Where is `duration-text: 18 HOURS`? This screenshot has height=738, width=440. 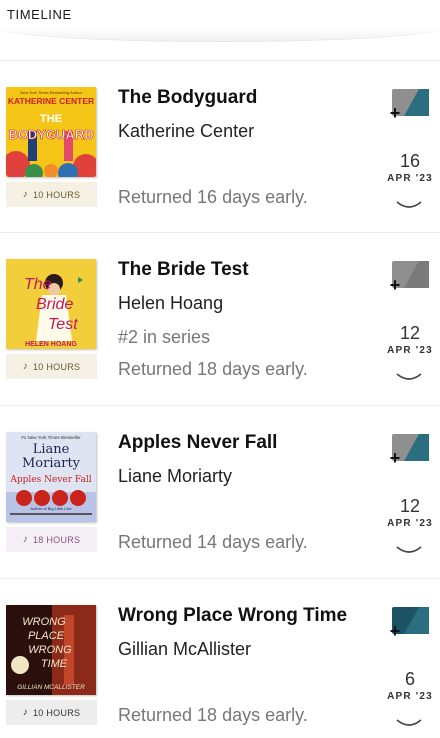
duration-text: 18 HOURS is located at coordinates (56, 539).